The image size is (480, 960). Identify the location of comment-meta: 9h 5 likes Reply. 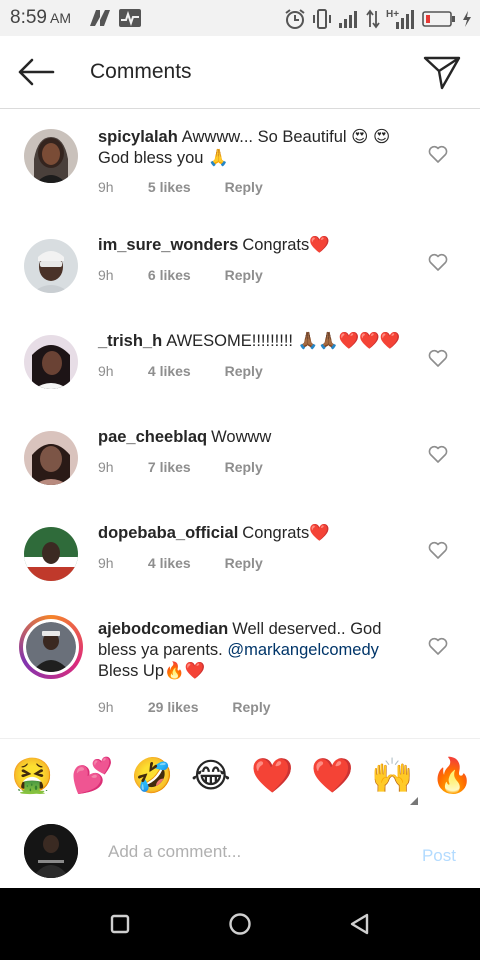
(180, 187).